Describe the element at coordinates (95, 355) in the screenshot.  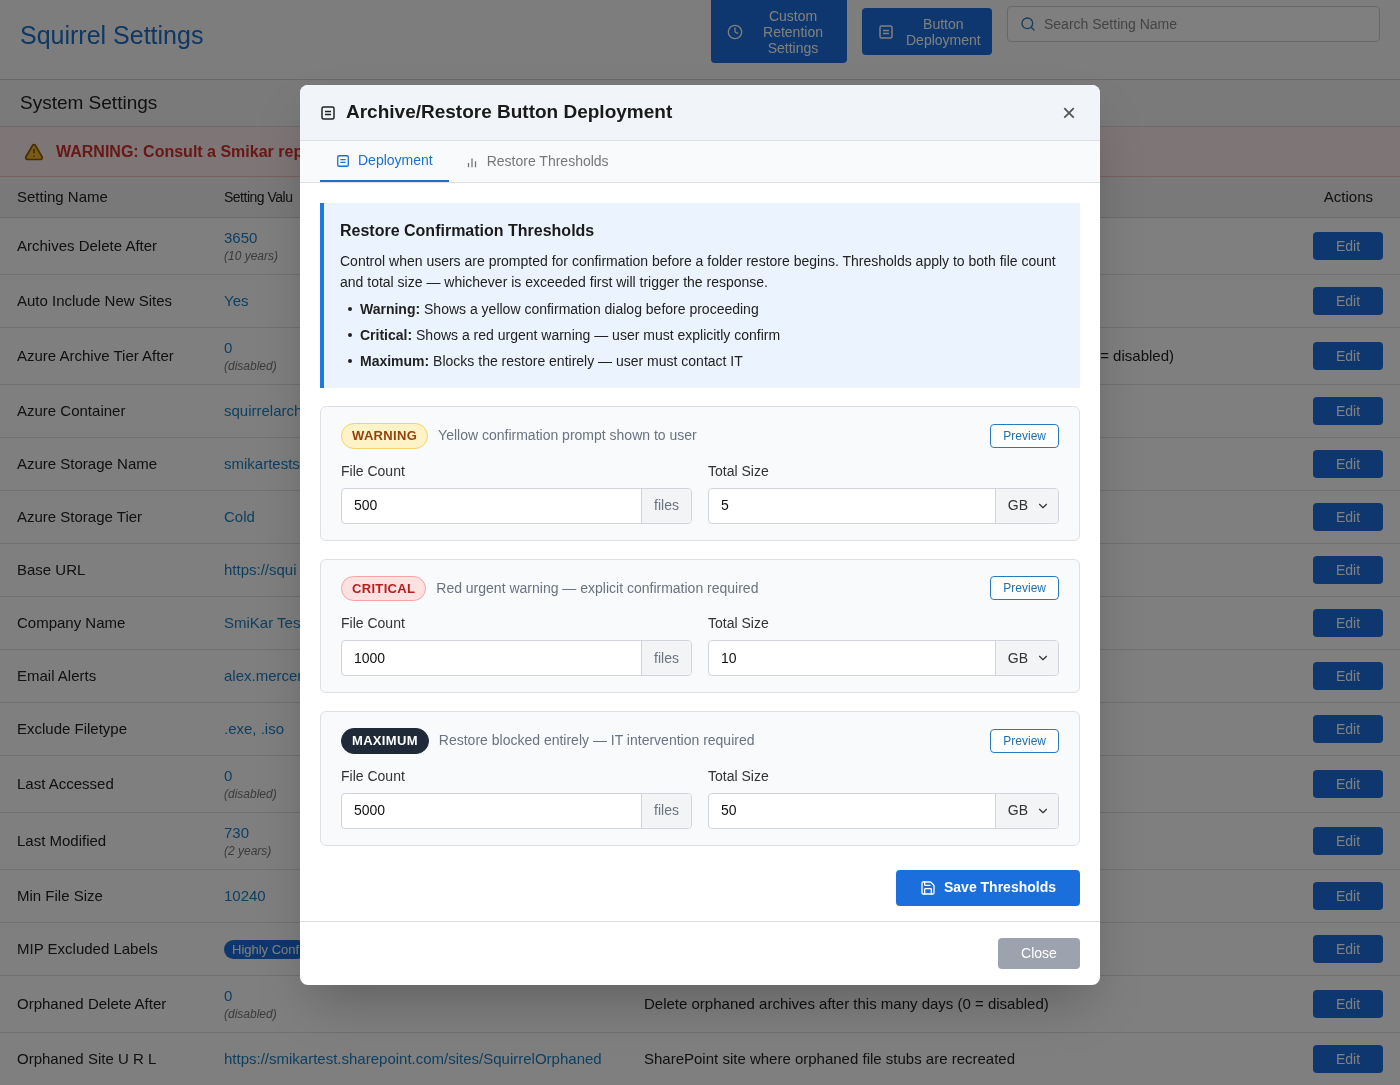
I see `setting-name: Azure Archive Tier After` at that location.